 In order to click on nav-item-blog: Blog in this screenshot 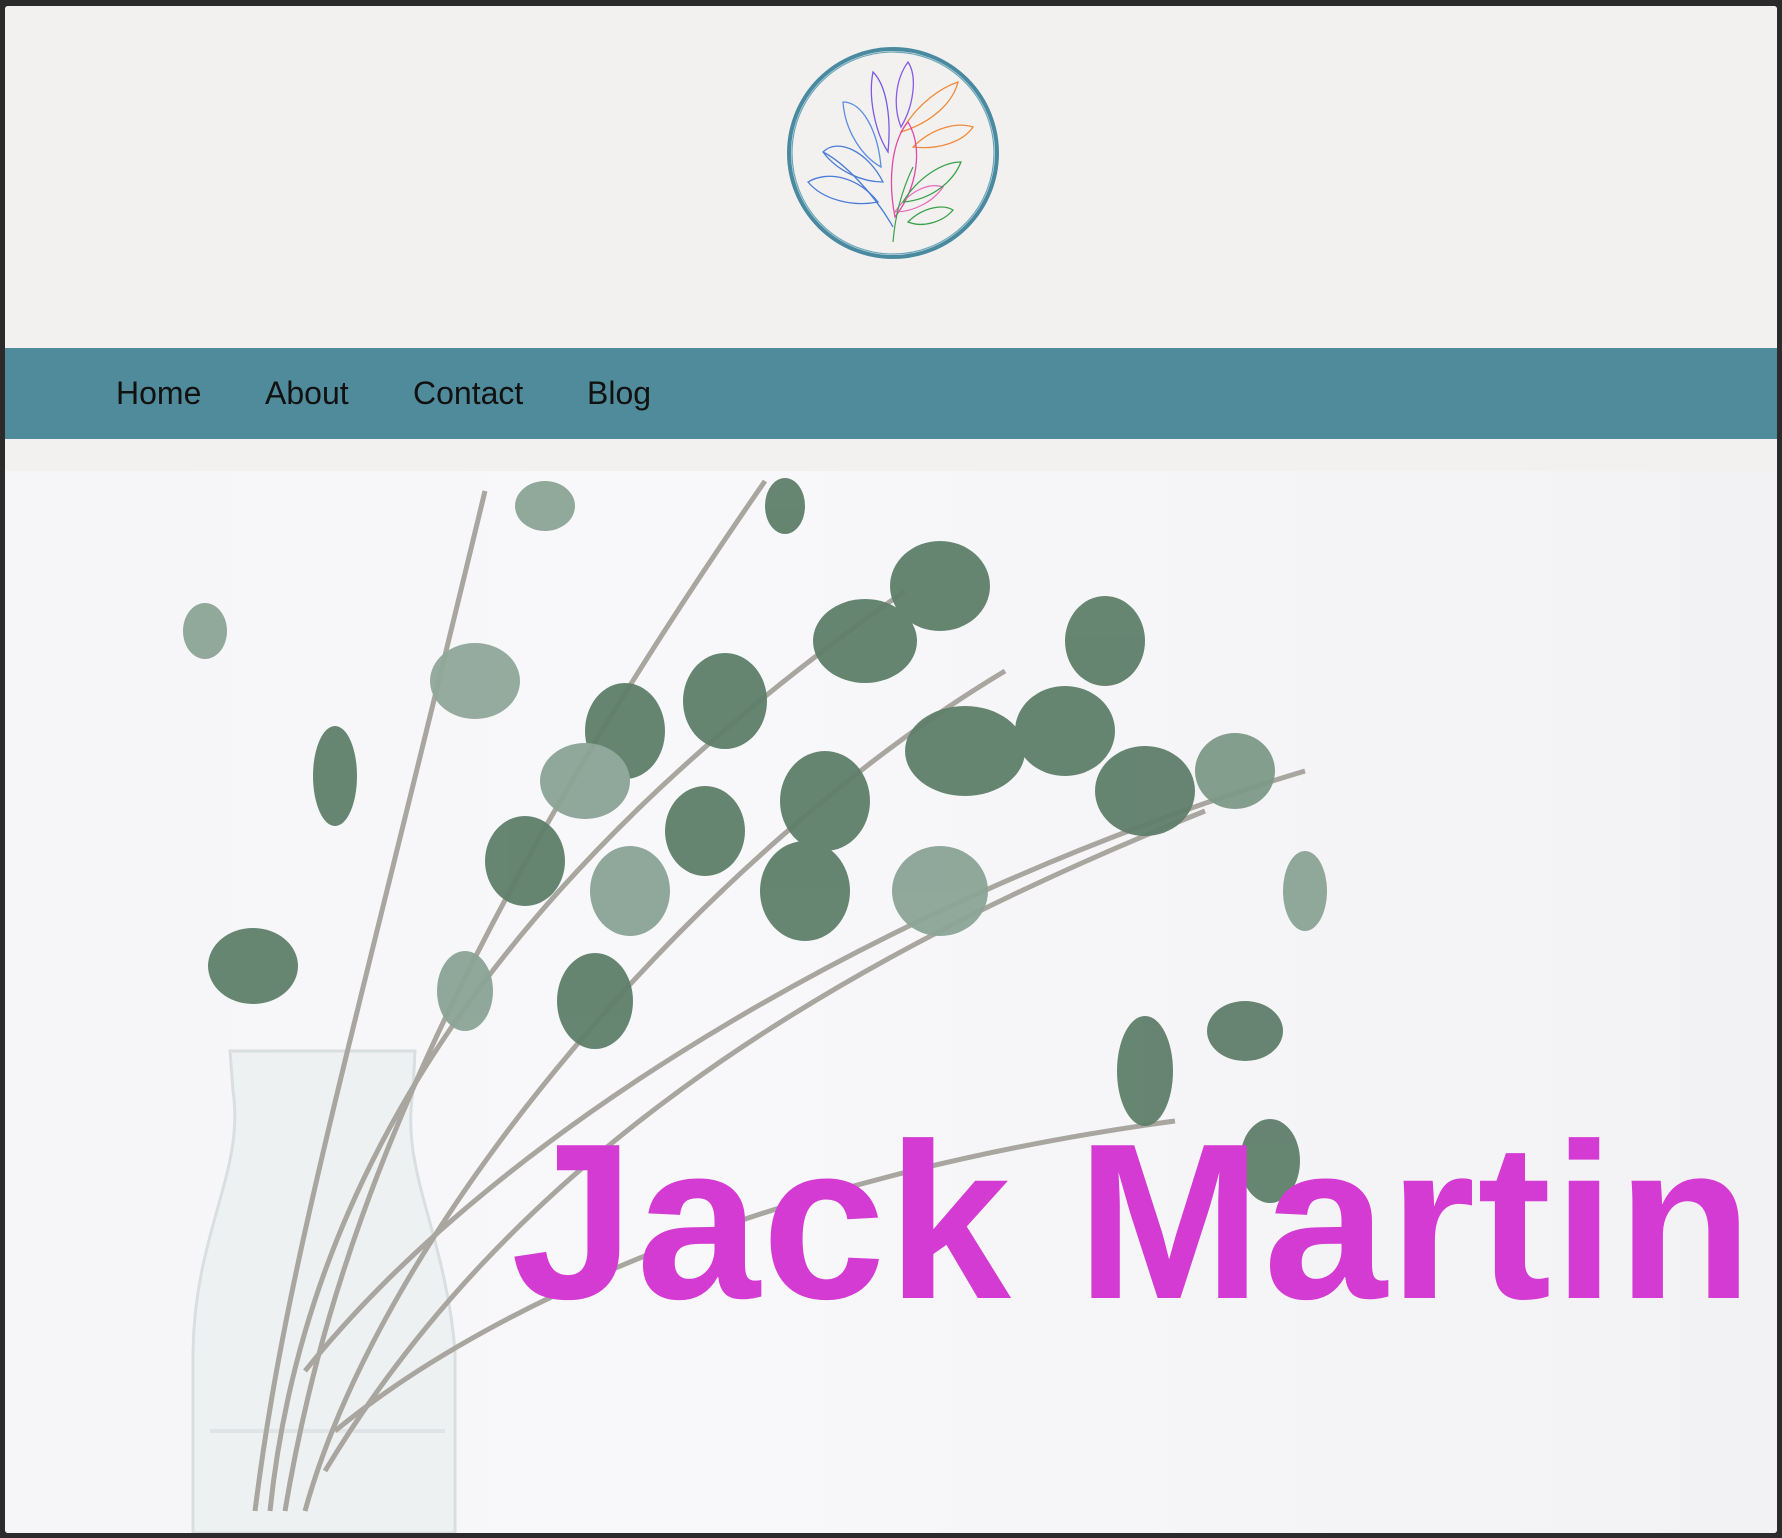, I will do `click(619, 393)`.